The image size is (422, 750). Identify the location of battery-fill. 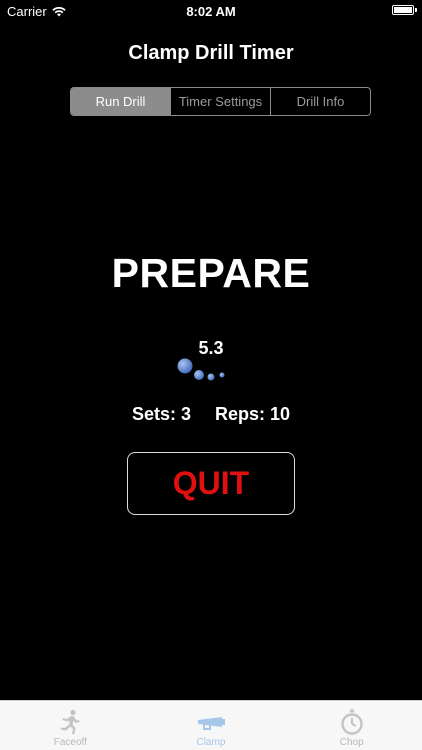
(403, 10).